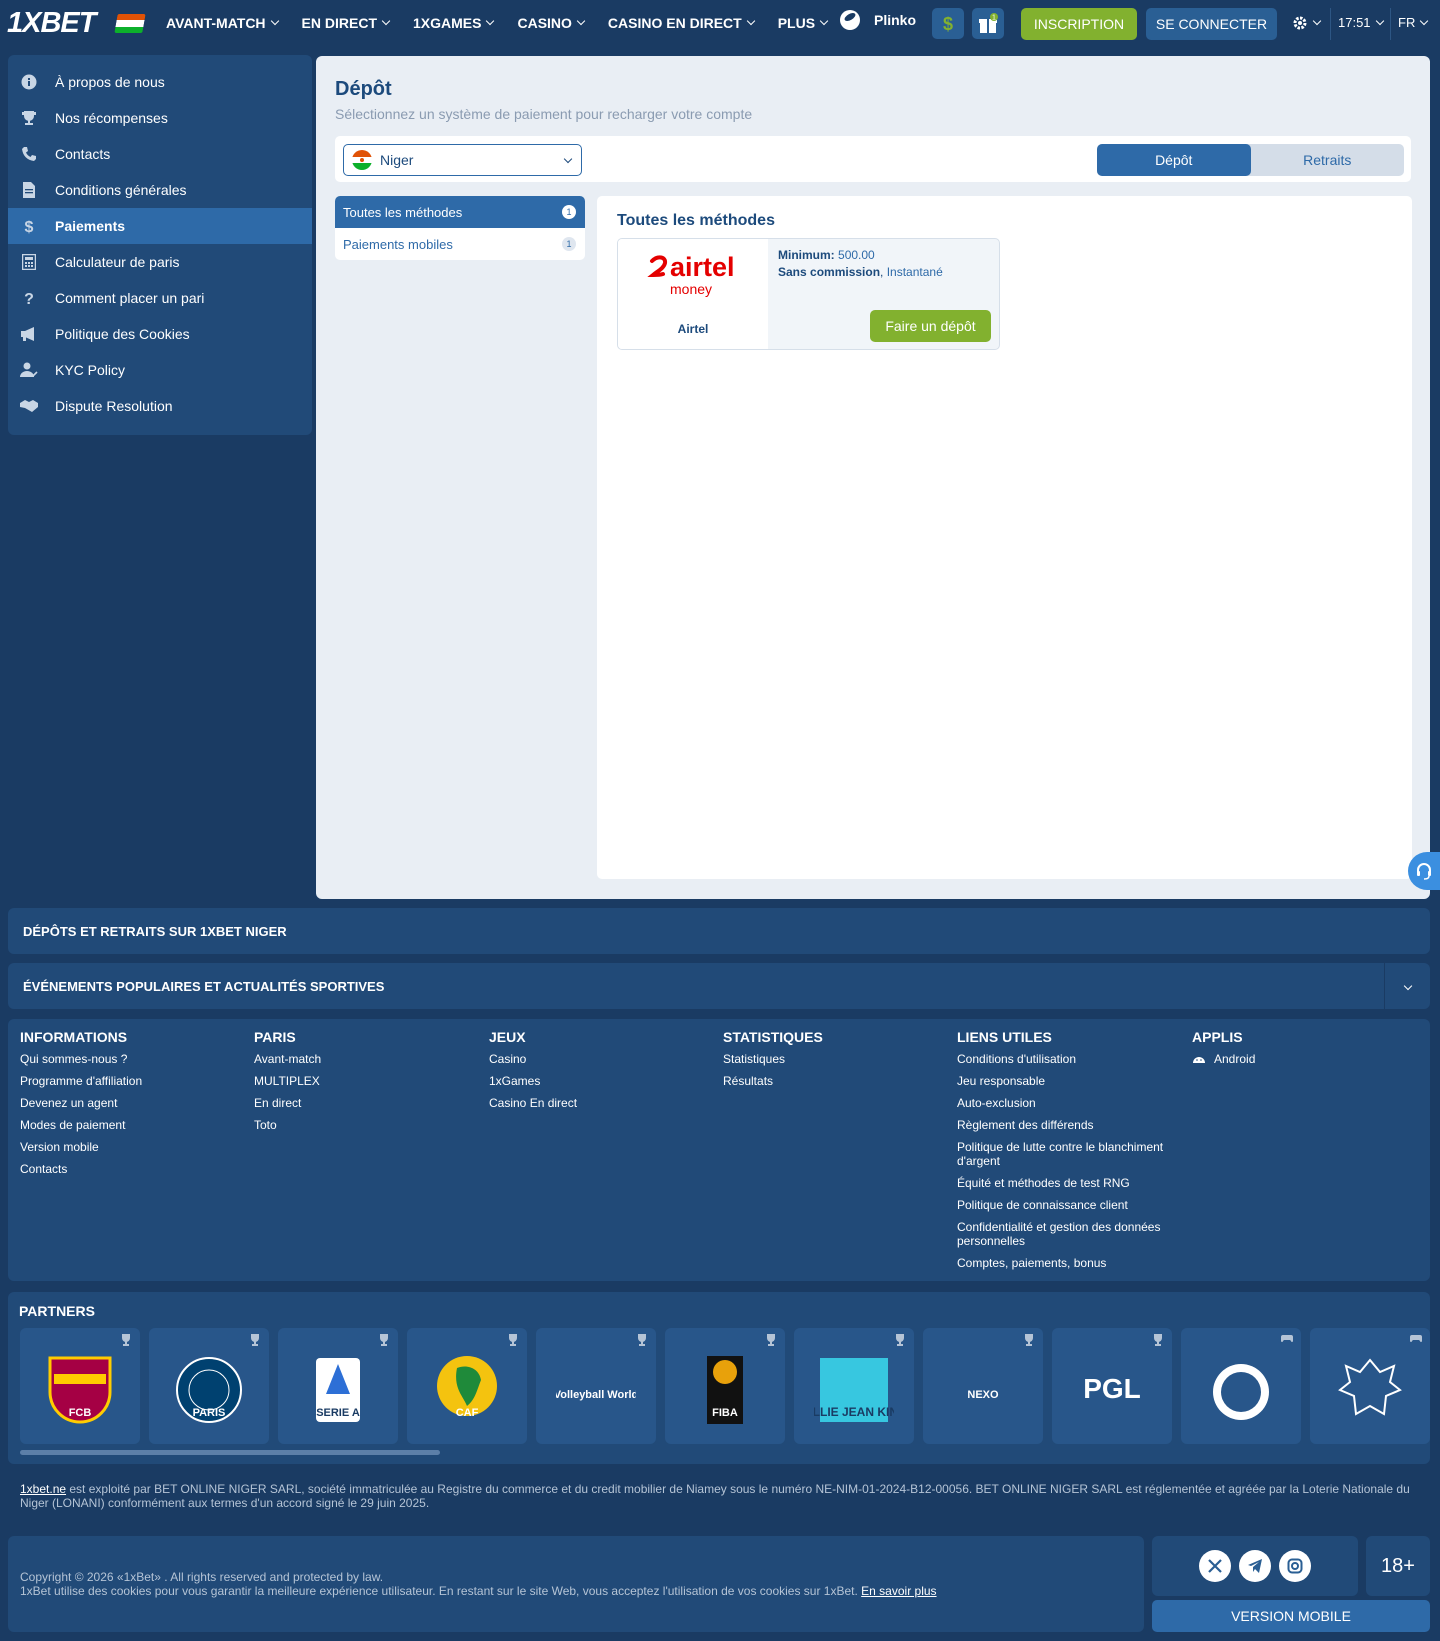 The width and height of the screenshot is (1440, 1641). Describe the element at coordinates (806, 255) in the screenshot. I see `minimum-label: Minimum:` at that location.